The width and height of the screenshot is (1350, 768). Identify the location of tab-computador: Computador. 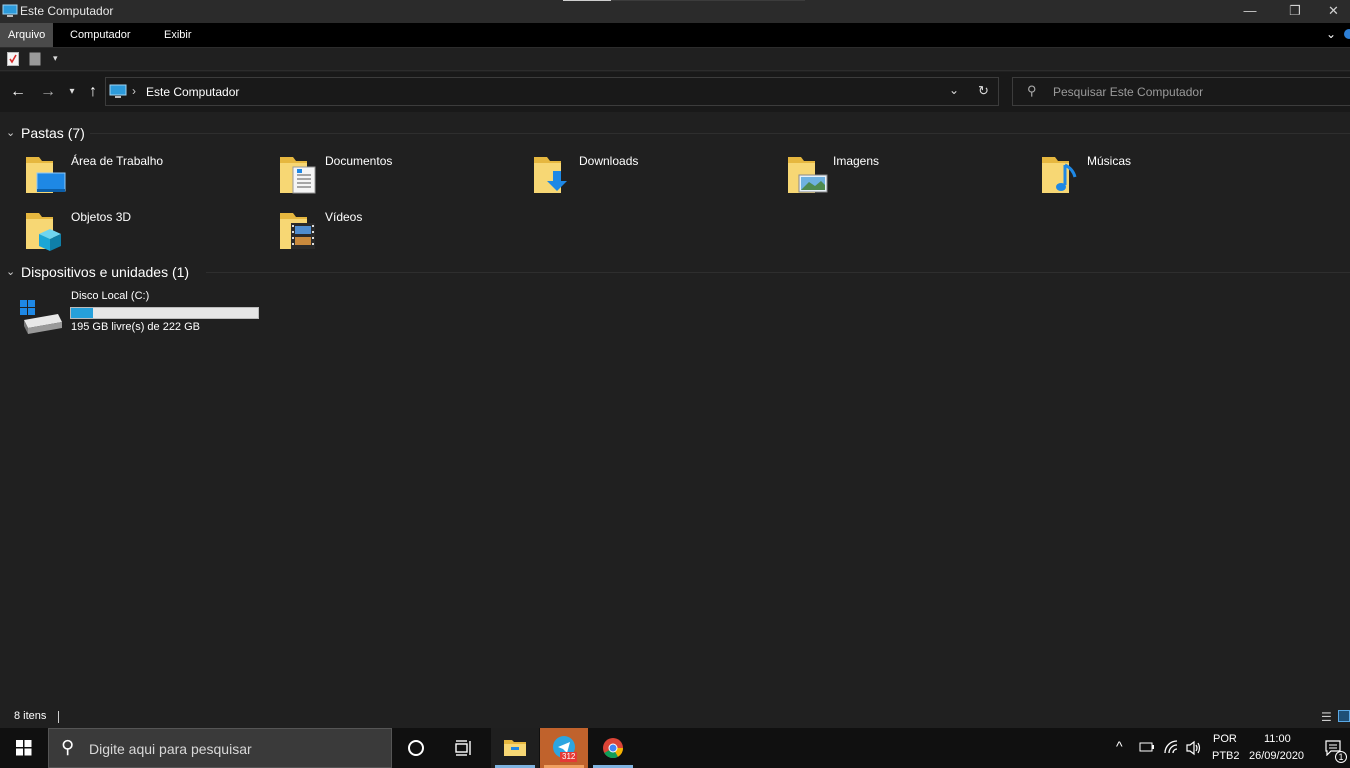
(100, 35).